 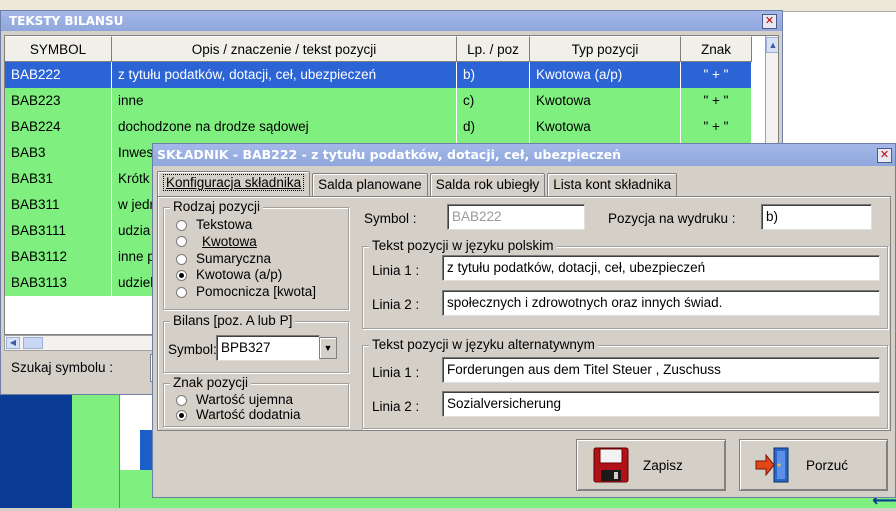 What do you see at coordinates (493, 127) in the screenshot?
I see `cell-lp: d)` at bounding box center [493, 127].